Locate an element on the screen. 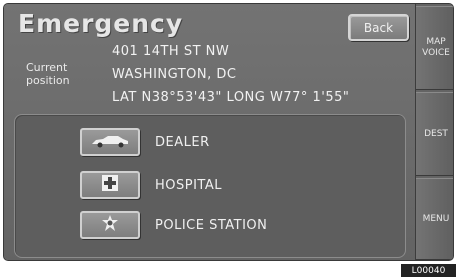  page-title: Emergency is located at coordinates (101, 23).